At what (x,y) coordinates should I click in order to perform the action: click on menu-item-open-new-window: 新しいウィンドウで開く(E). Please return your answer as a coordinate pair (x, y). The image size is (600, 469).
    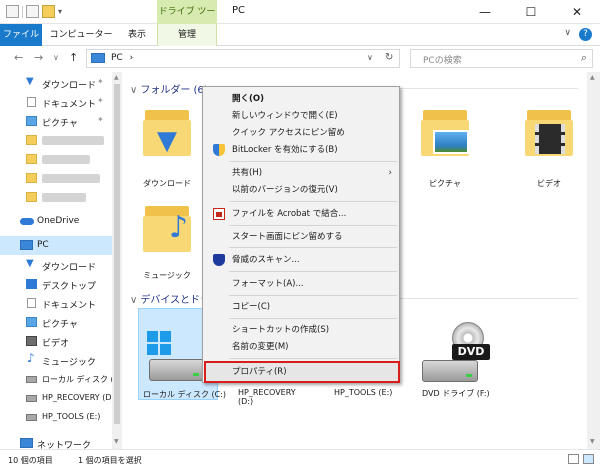
    Looking at the image, I should click on (301, 116).